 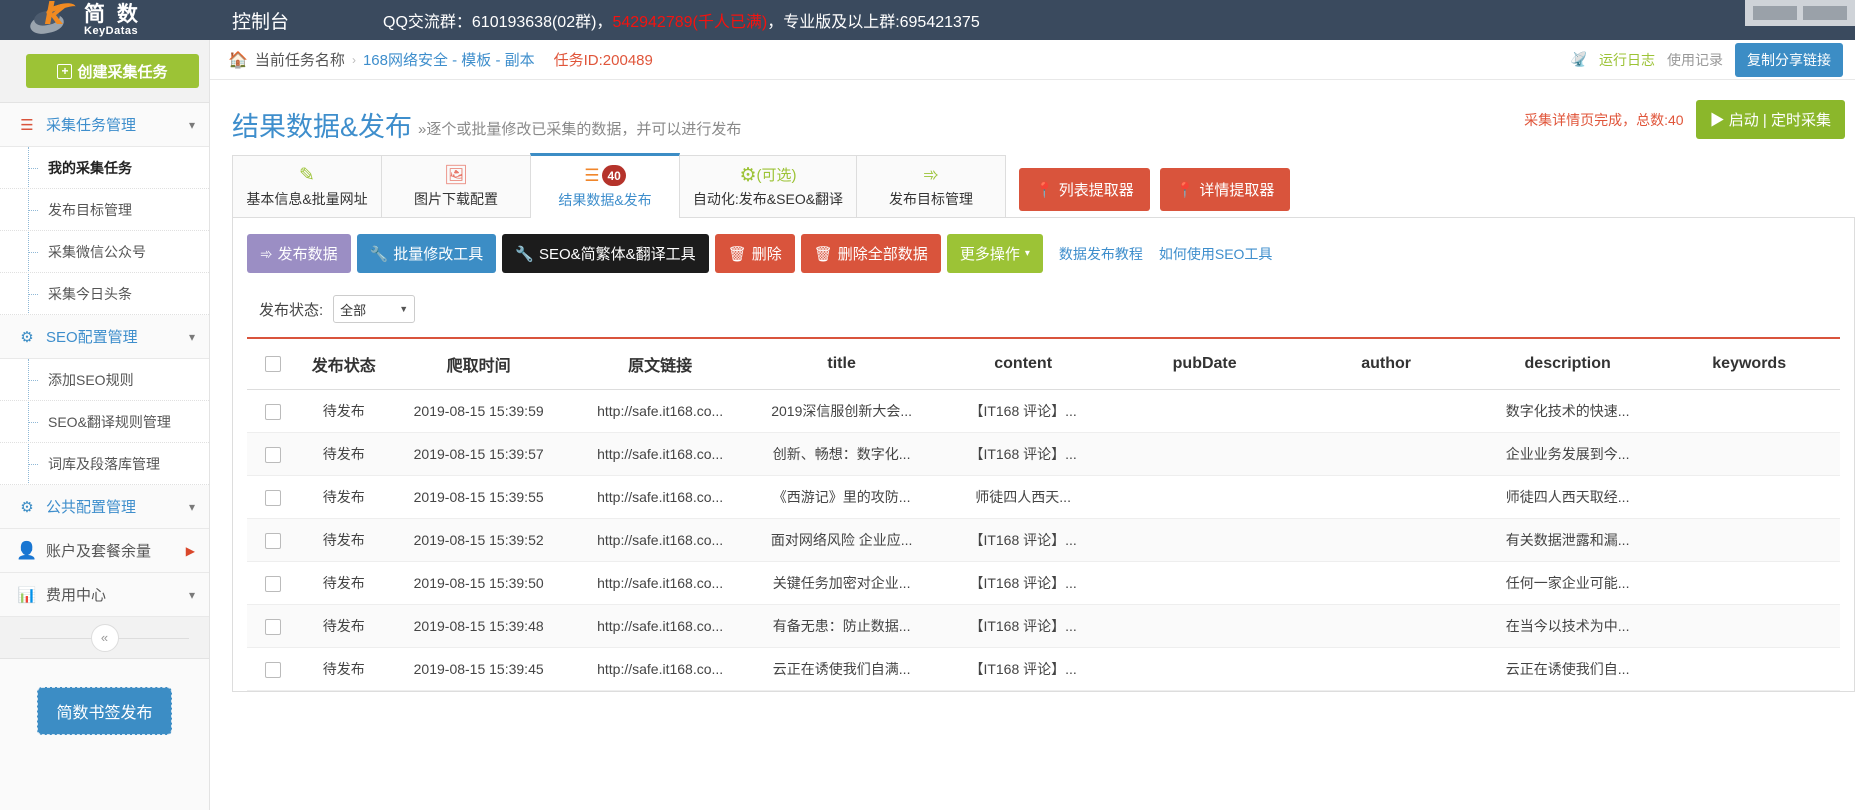 I want to click on seo-translate-tool-button: 🔧 SEO&简繁体&翻译工具, so click(x=605, y=253).